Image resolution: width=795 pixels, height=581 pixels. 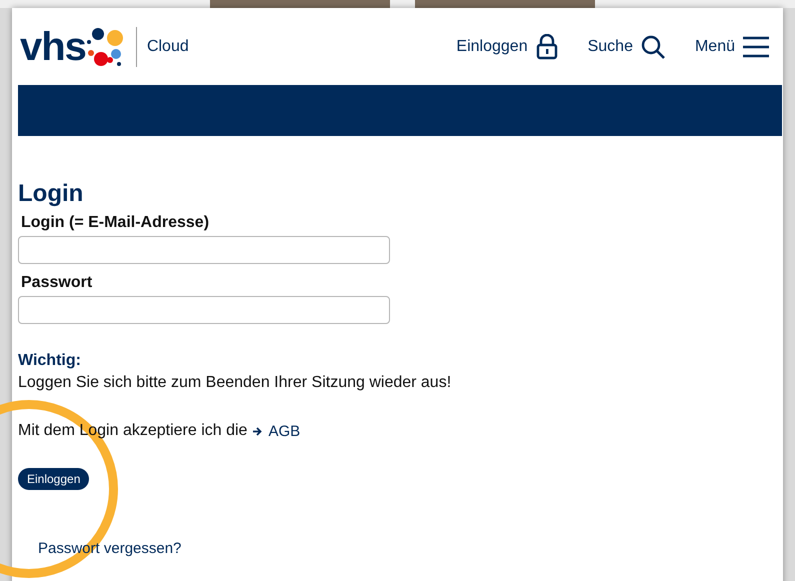 What do you see at coordinates (756, 47) in the screenshot?
I see `menu-icon` at bounding box center [756, 47].